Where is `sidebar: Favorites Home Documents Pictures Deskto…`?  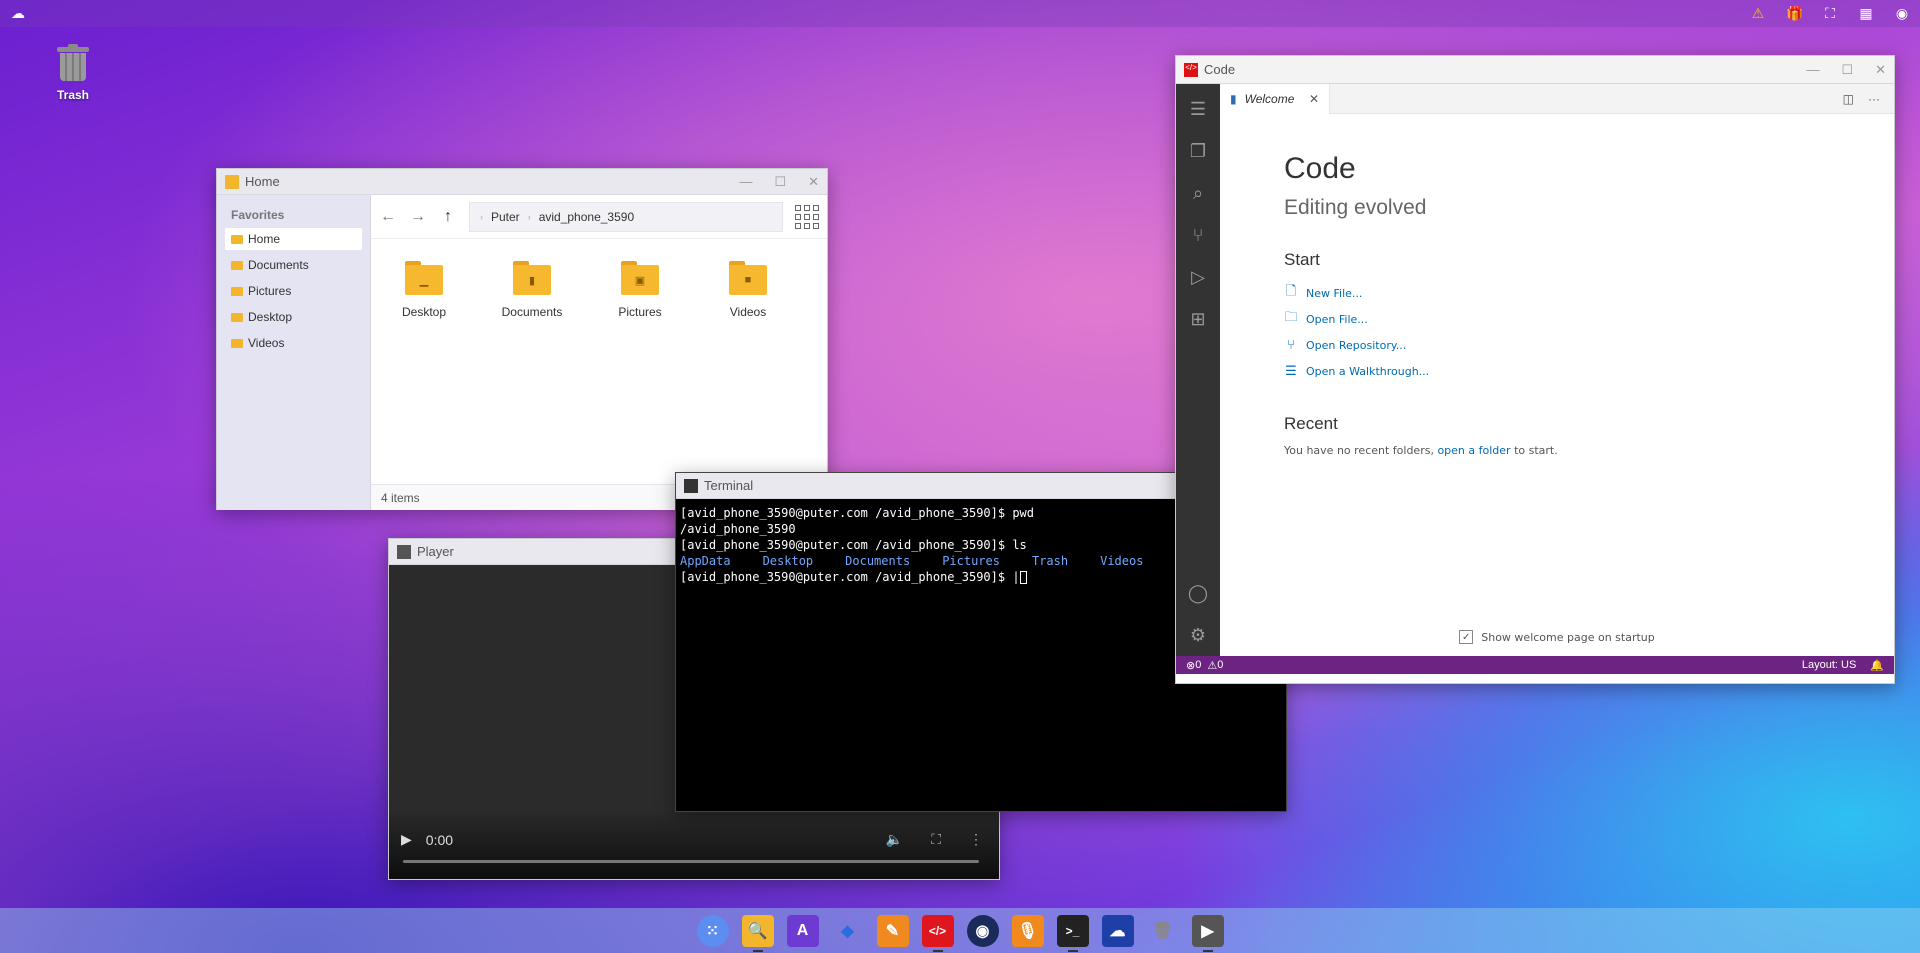
sidebar: Favorites Home Documents Pictures Deskto… is located at coordinates (294, 352).